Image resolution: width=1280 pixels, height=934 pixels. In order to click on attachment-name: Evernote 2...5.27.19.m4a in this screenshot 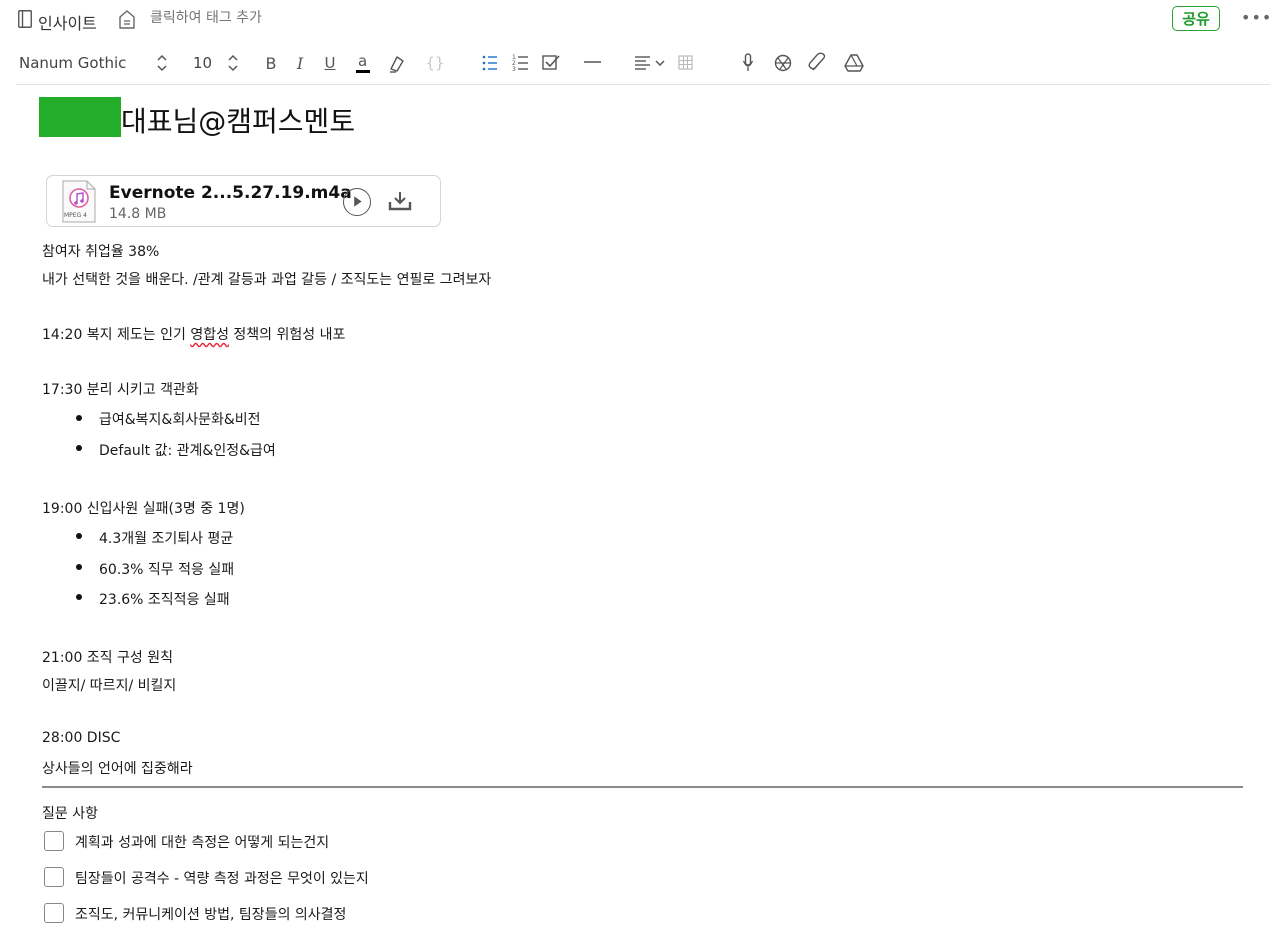, I will do `click(230, 193)`.